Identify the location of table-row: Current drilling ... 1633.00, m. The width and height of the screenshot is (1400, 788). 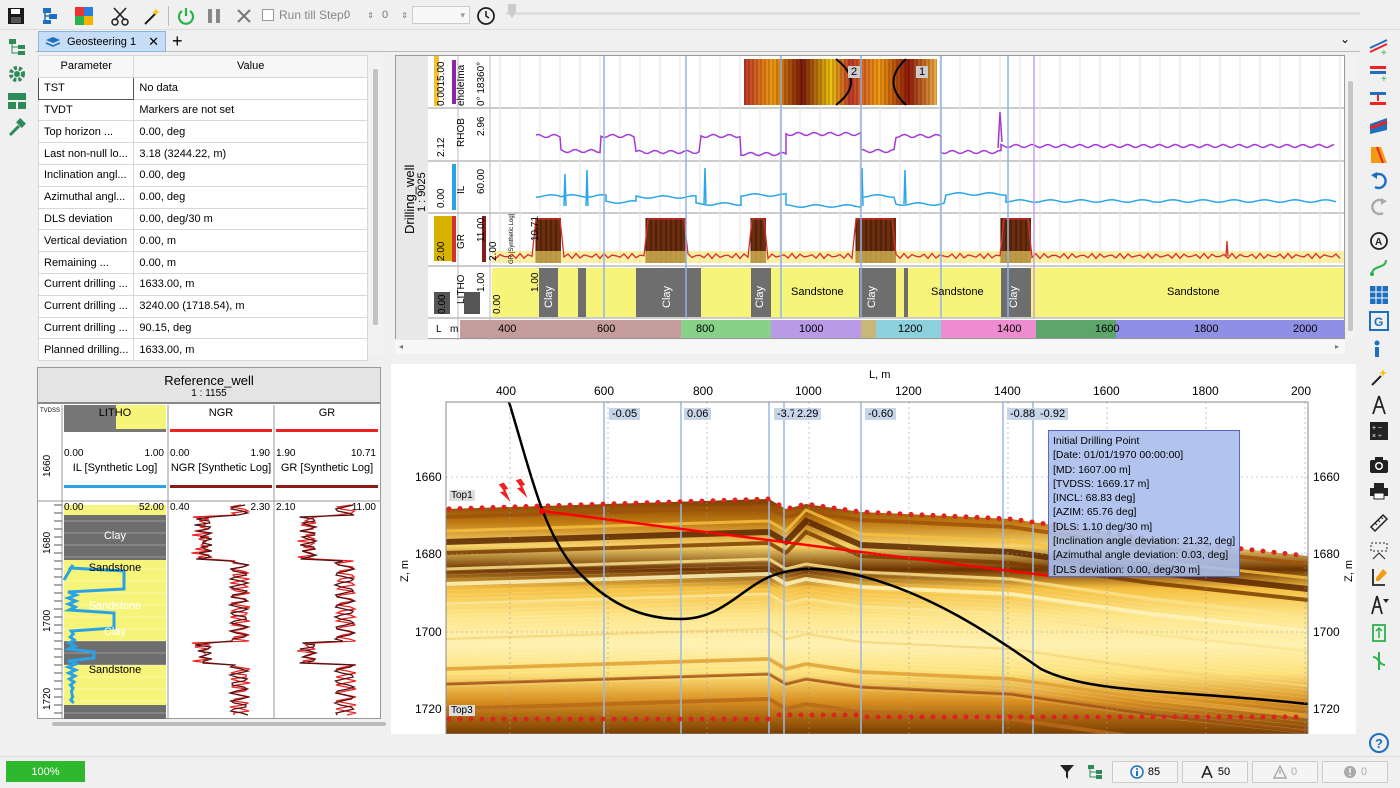
(202, 284).